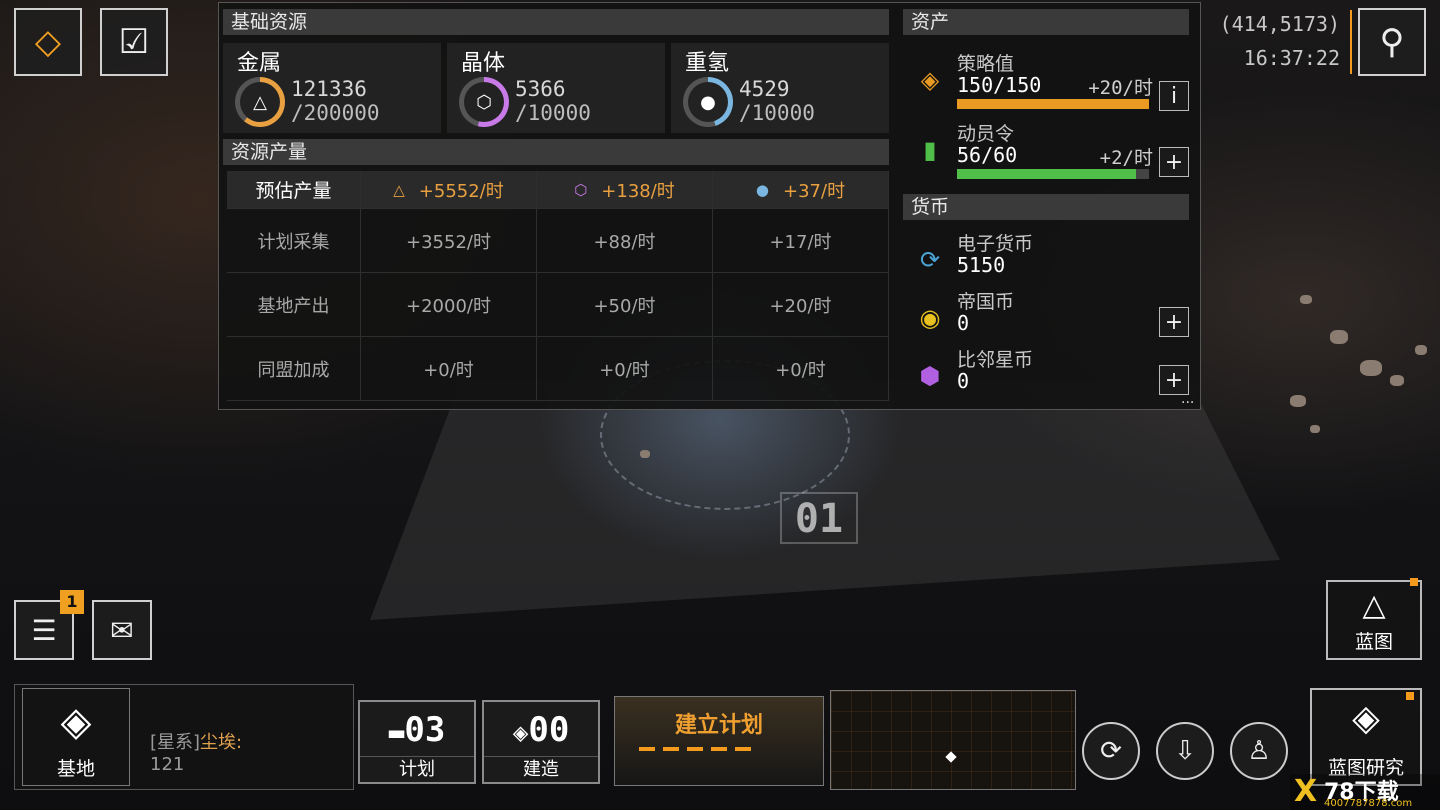 The height and width of the screenshot is (810, 1440). I want to click on research-alert-dot, so click(1410, 696).